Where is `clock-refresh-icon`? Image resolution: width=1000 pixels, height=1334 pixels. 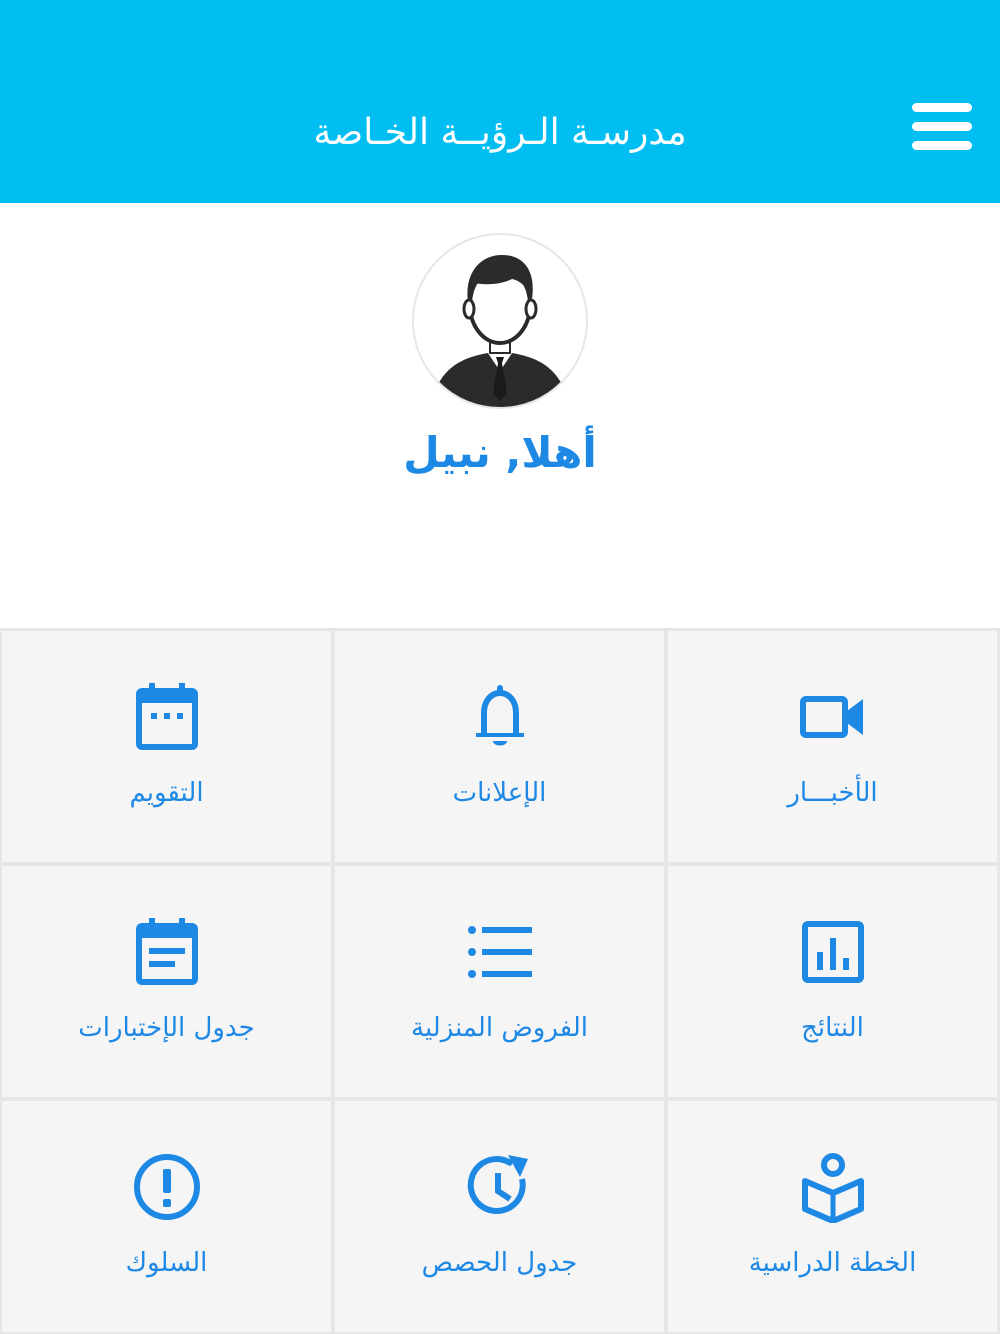
clock-refresh-icon is located at coordinates (500, 1187).